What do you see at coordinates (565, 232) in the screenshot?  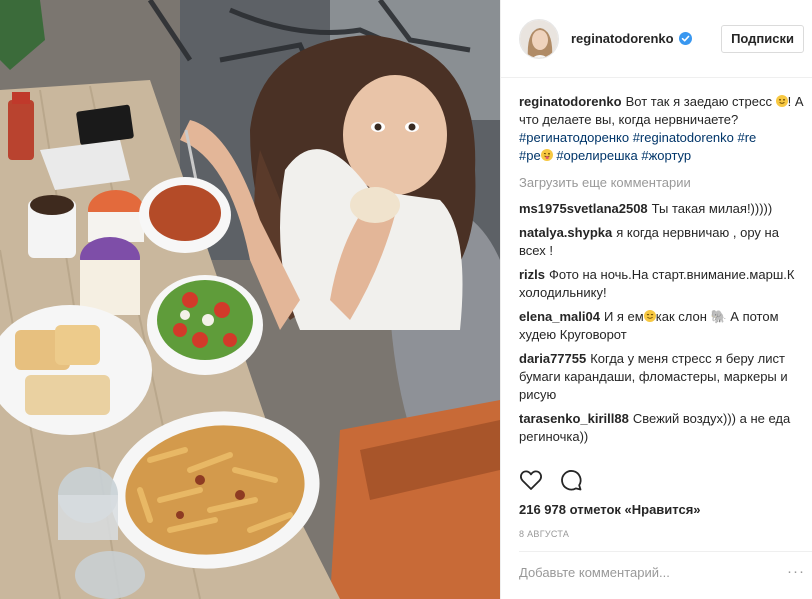 I see `comment-username: natalya.shypka` at bounding box center [565, 232].